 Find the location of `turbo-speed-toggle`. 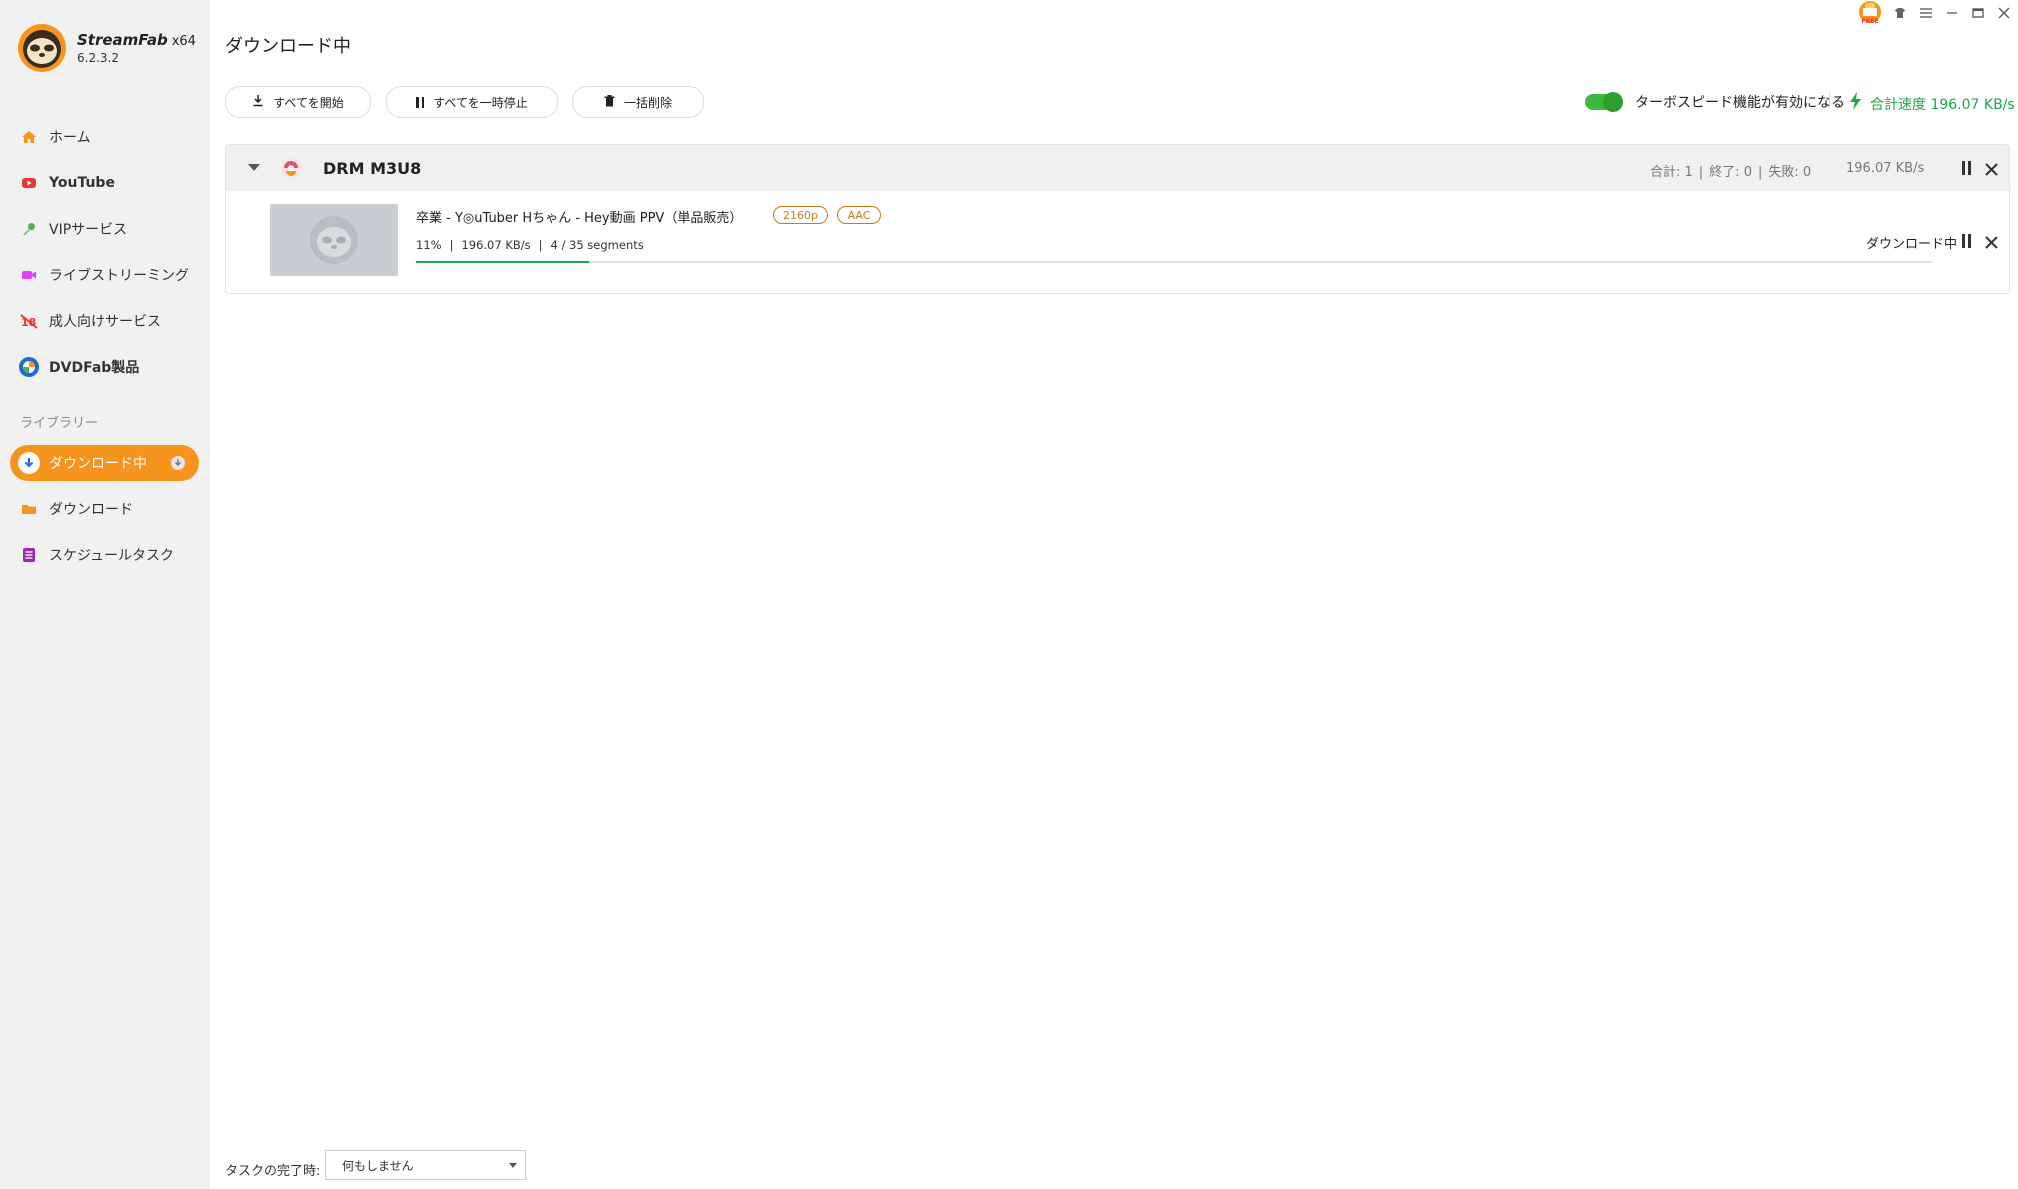

turbo-speed-toggle is located at coordinates (1604, 102).